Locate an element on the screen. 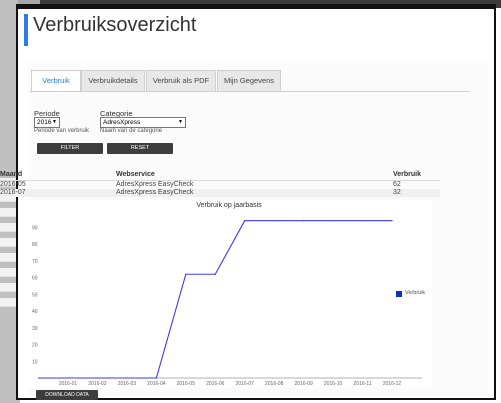 Image resolution: width=501 pixels, height=403 pixels. y-tick-label: 80 is located at coordinates (35, 245).